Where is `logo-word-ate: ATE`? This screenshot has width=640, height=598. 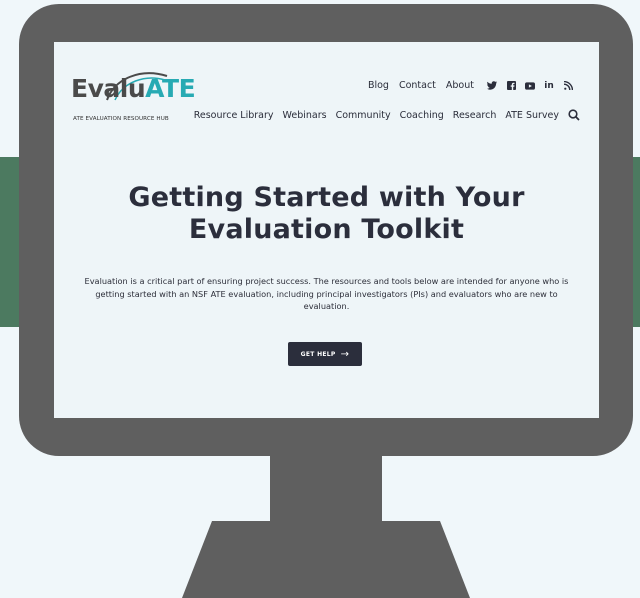 logo-word-ate: ATE is located at coordinates (170, 88).